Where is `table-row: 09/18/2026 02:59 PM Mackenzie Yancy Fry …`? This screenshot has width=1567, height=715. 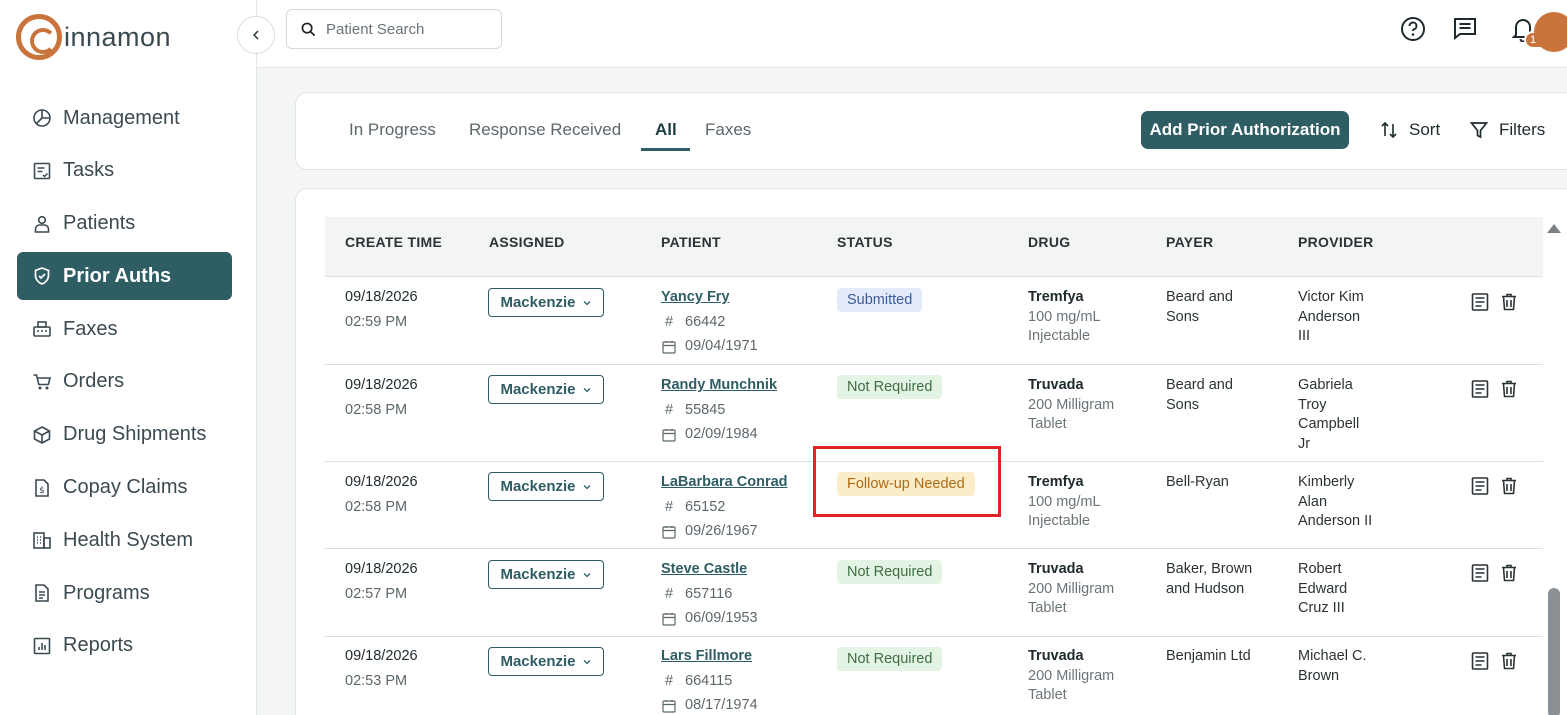 table-row: 09/18/2026 02:59 PM Mackenzie Yancy Fry … is located at coordinates (934, 321).